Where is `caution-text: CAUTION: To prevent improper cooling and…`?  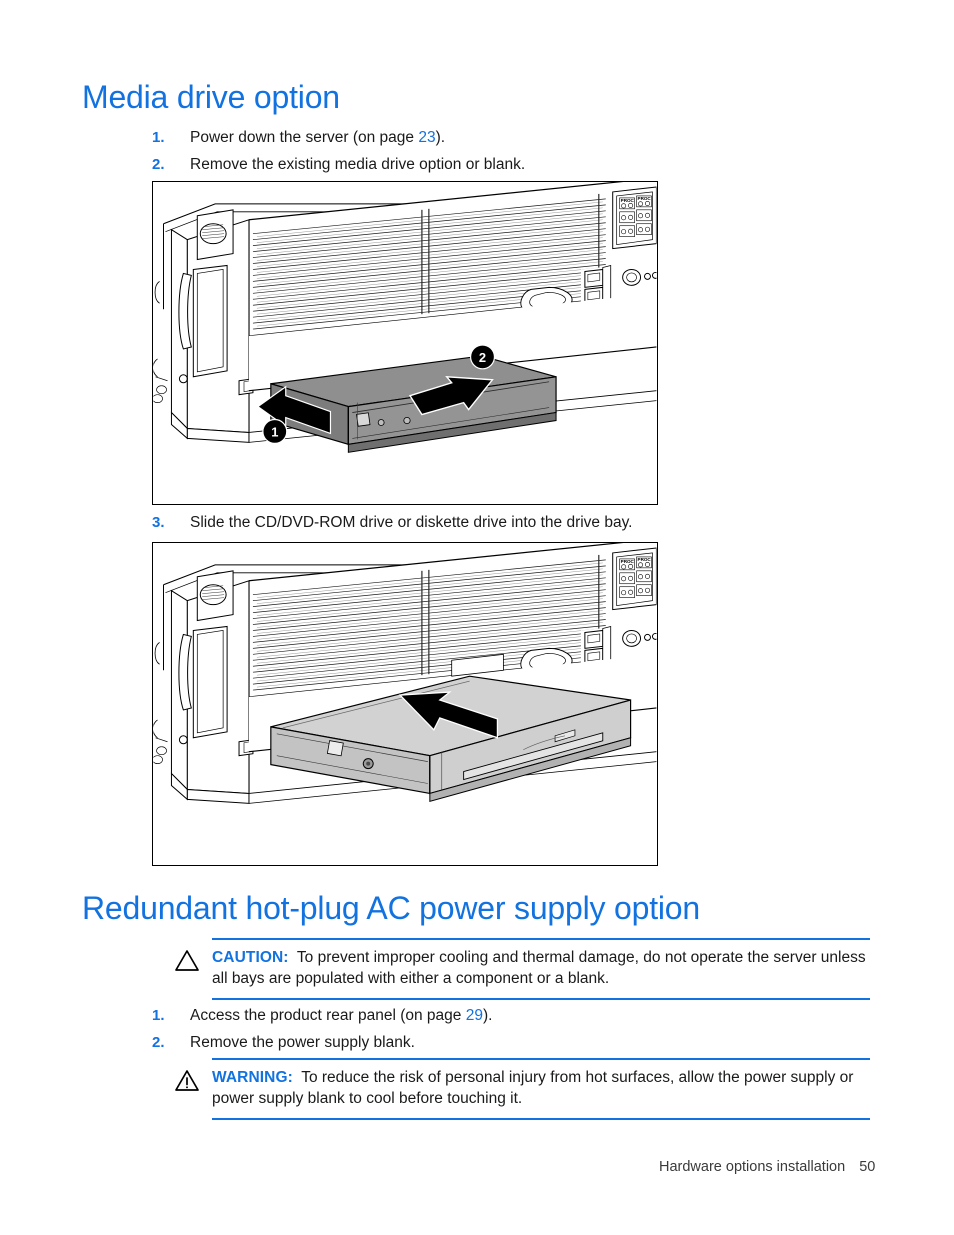
caution-text: CAUTION: To prevent improper cooling and… is located at coordinates (541, 969).